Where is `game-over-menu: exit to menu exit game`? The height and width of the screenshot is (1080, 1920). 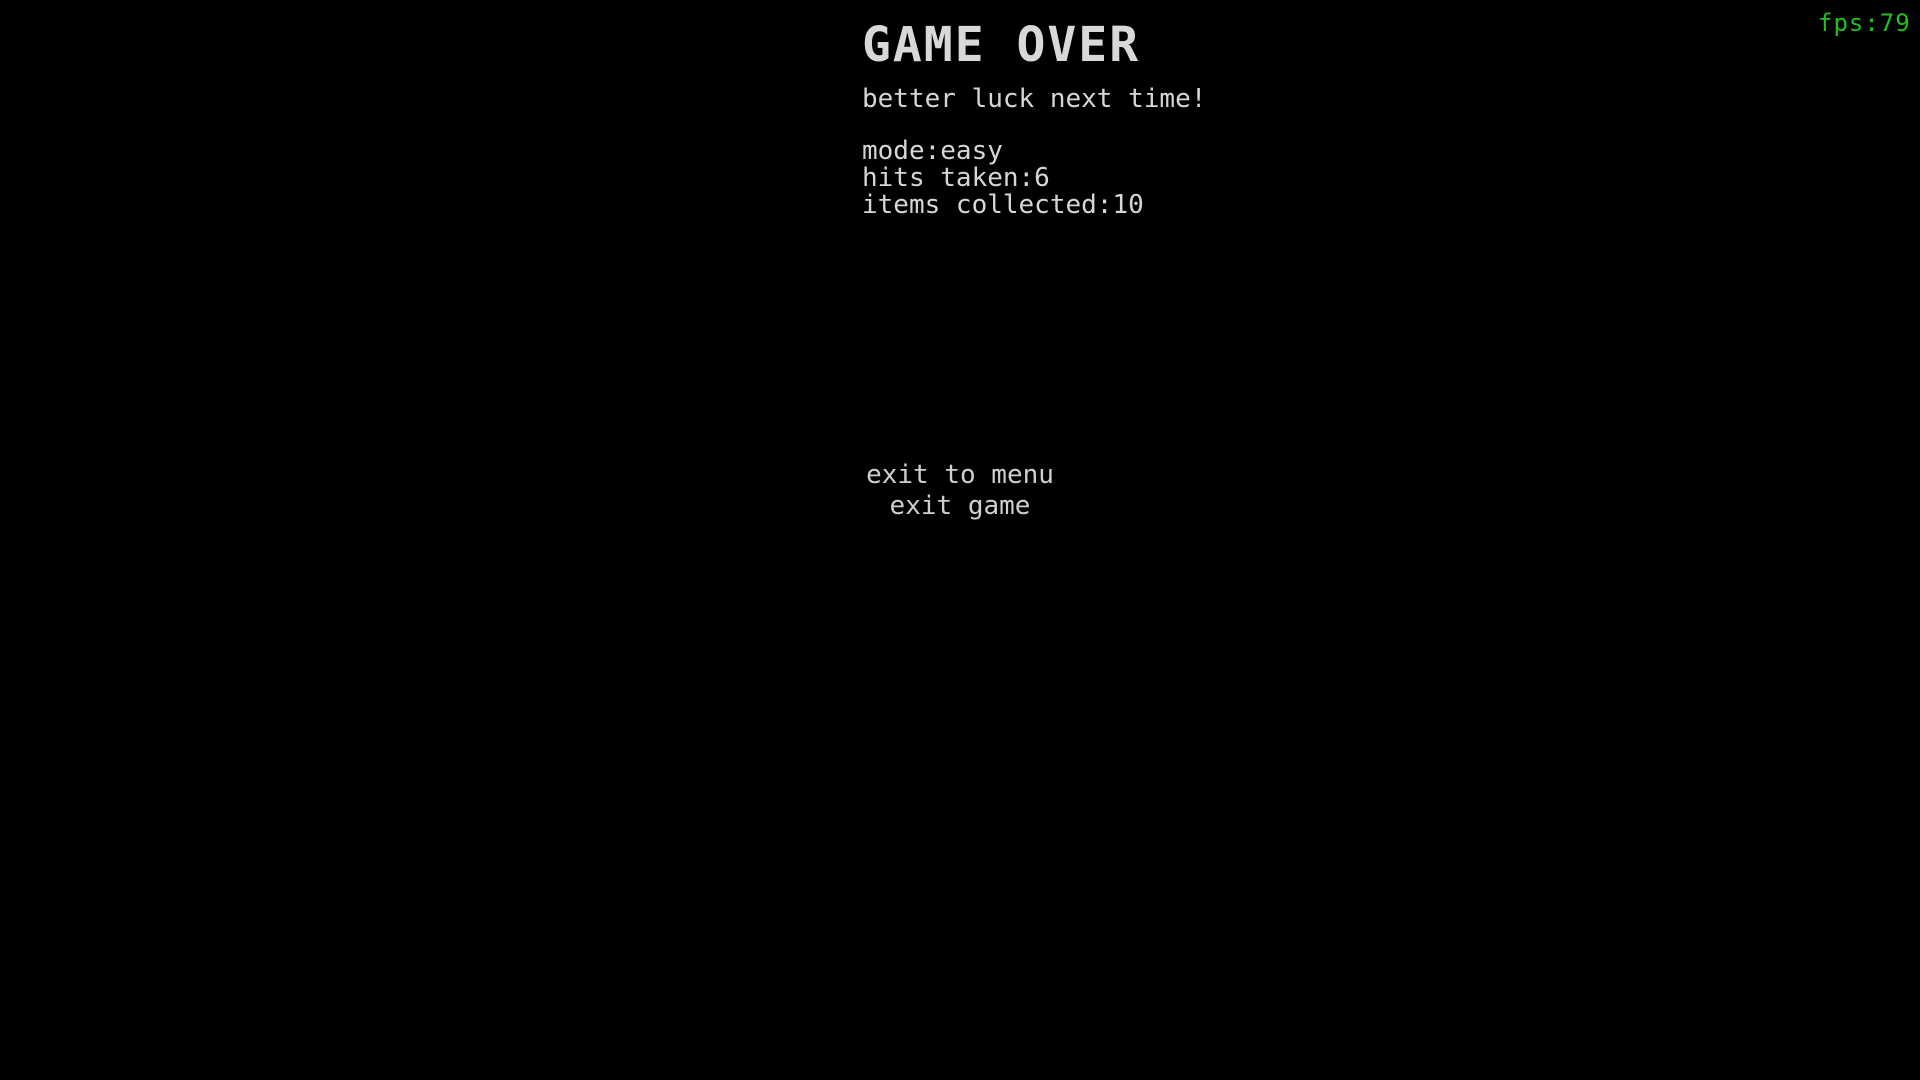 game-over-menu: exit to menu exit game is located at coordinates (960, 491).